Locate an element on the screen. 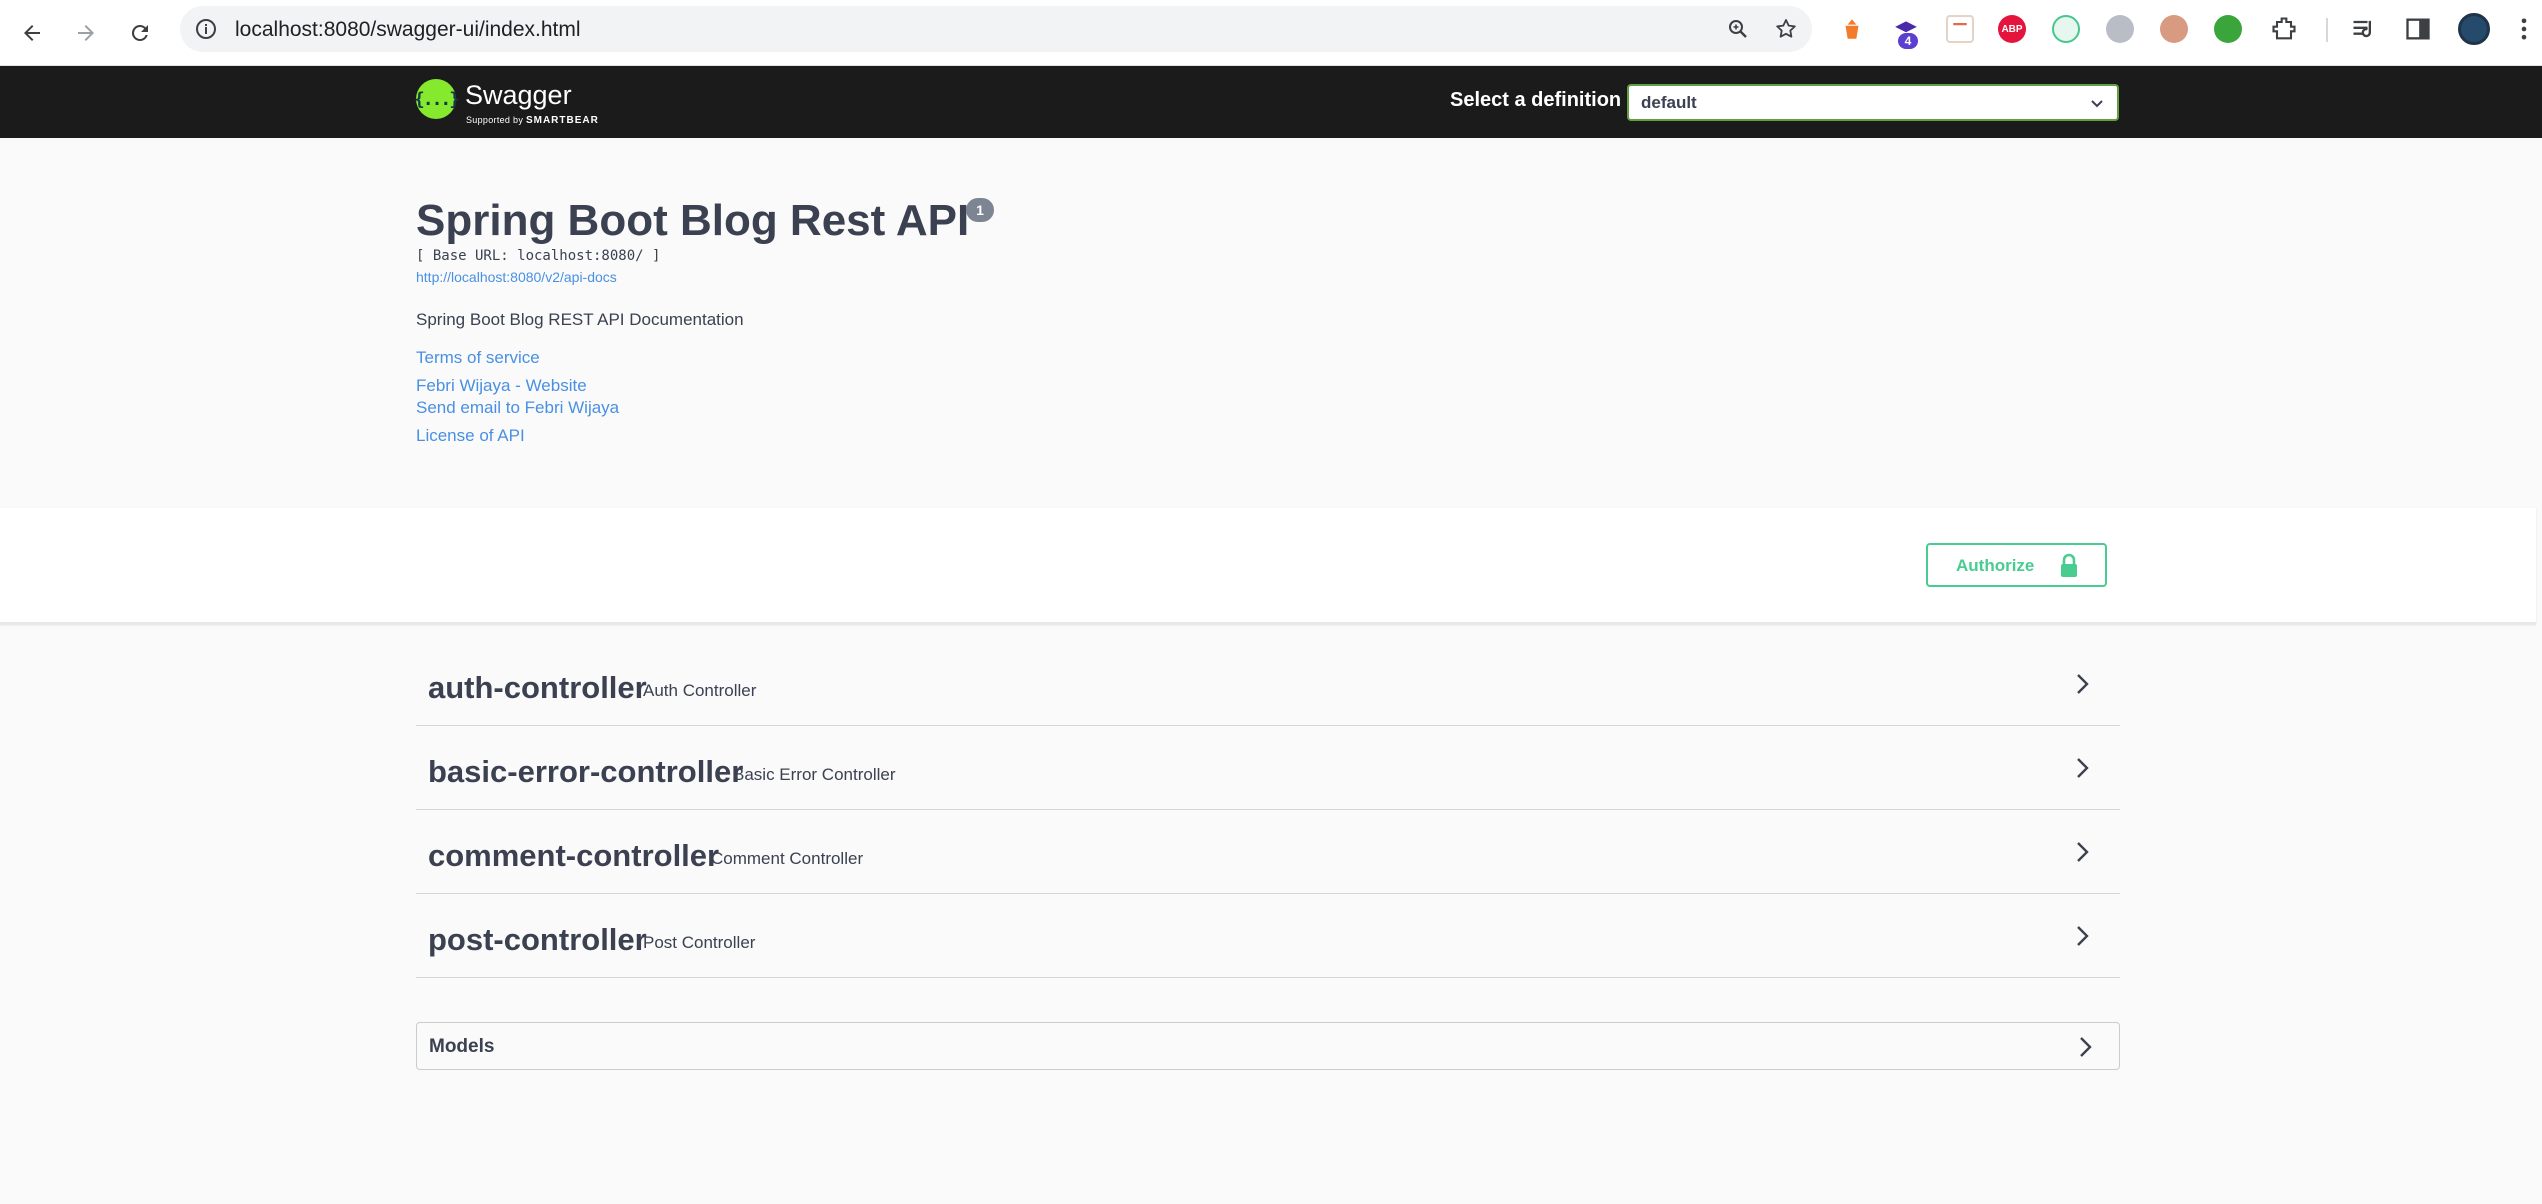  reading-list-icon is located at coordinates (2364, 29).